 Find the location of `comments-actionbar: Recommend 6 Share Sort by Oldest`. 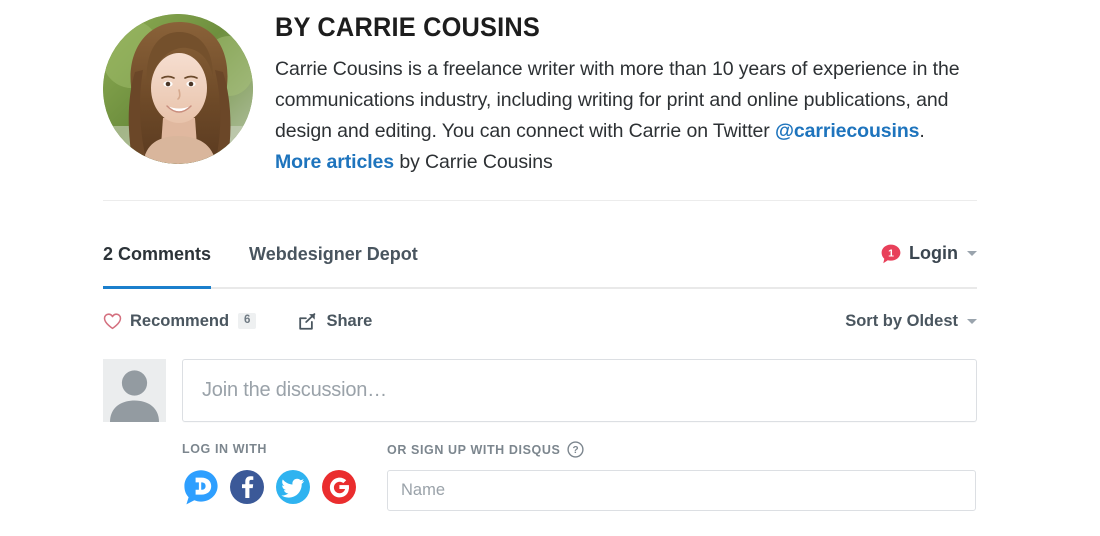

comments-actionbar: Recommend 6 Share Sort by Oldest is located at coordinates (540, 321).